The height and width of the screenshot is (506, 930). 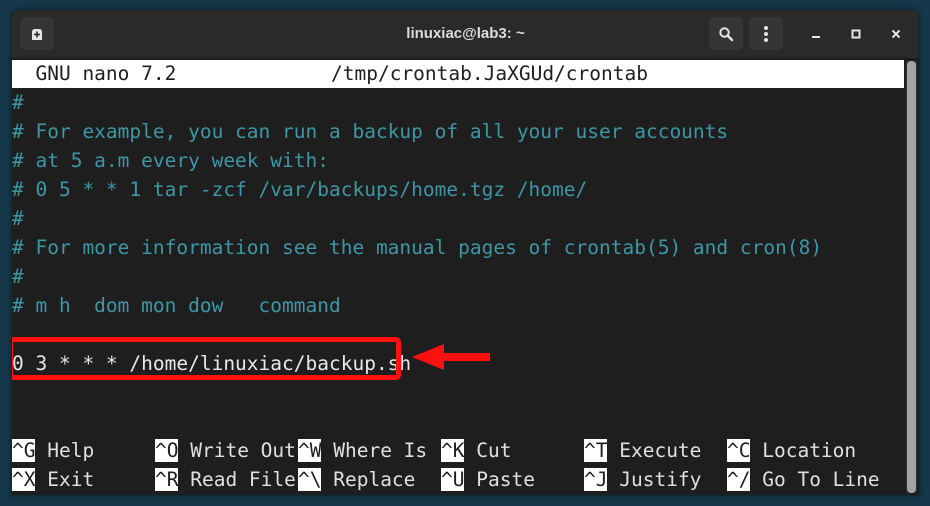 I want to click on shortcut-justify: ^J Justify, so click(x=642, y=479).